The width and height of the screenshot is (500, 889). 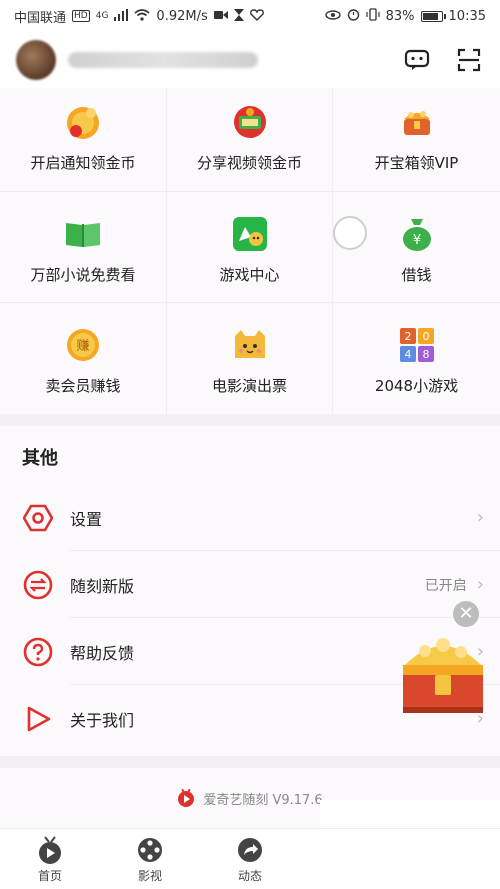 I want to click on grid-item-novels: 万部小说免费看, so click(x=83, y=247).